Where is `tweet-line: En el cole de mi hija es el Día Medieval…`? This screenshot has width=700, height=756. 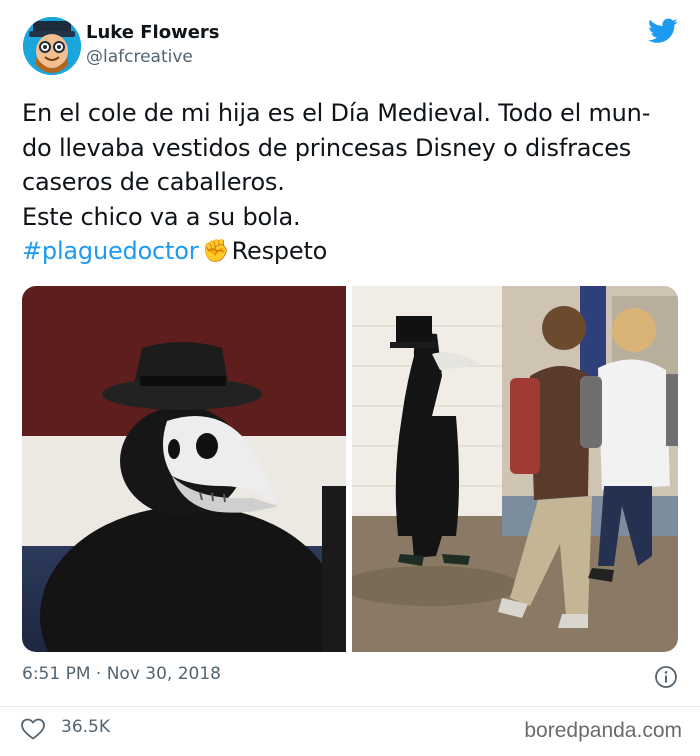 tweet-line: En el cole de mi hija es el Día Medieval… is located at coordinates (336, 113).